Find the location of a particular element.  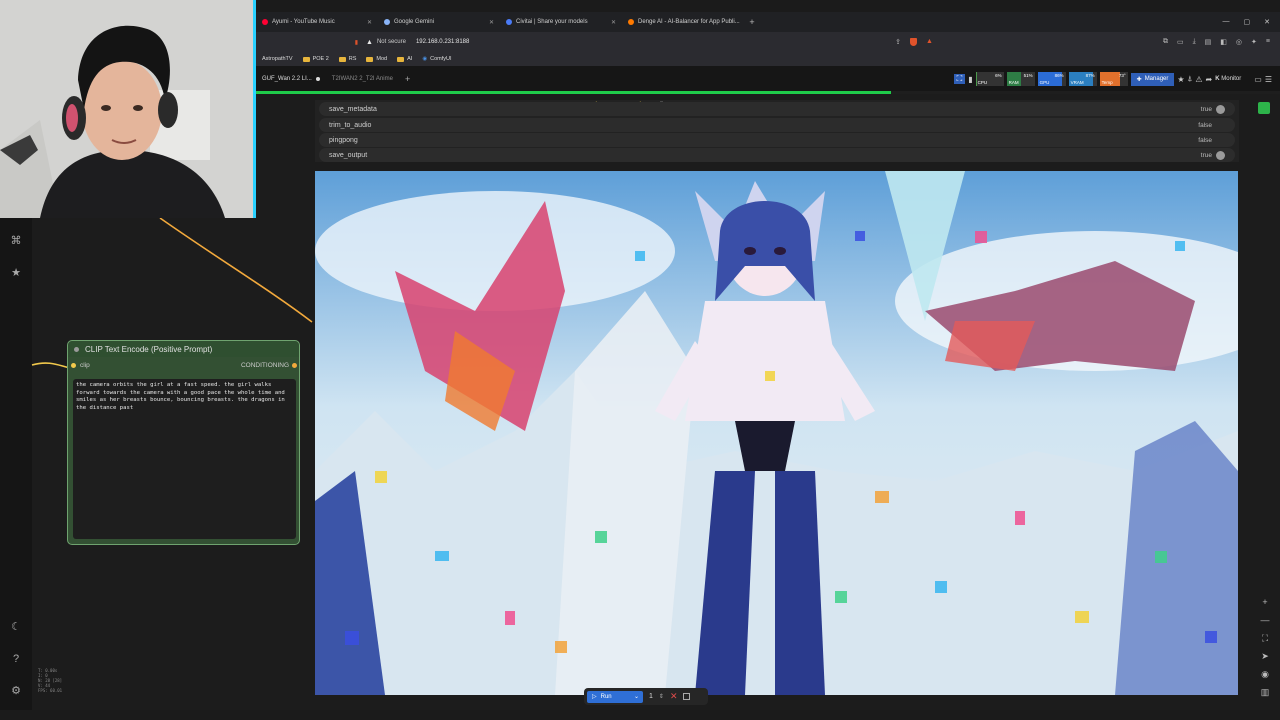

unsaved-dot-icon is located at coordinates (317, 79).